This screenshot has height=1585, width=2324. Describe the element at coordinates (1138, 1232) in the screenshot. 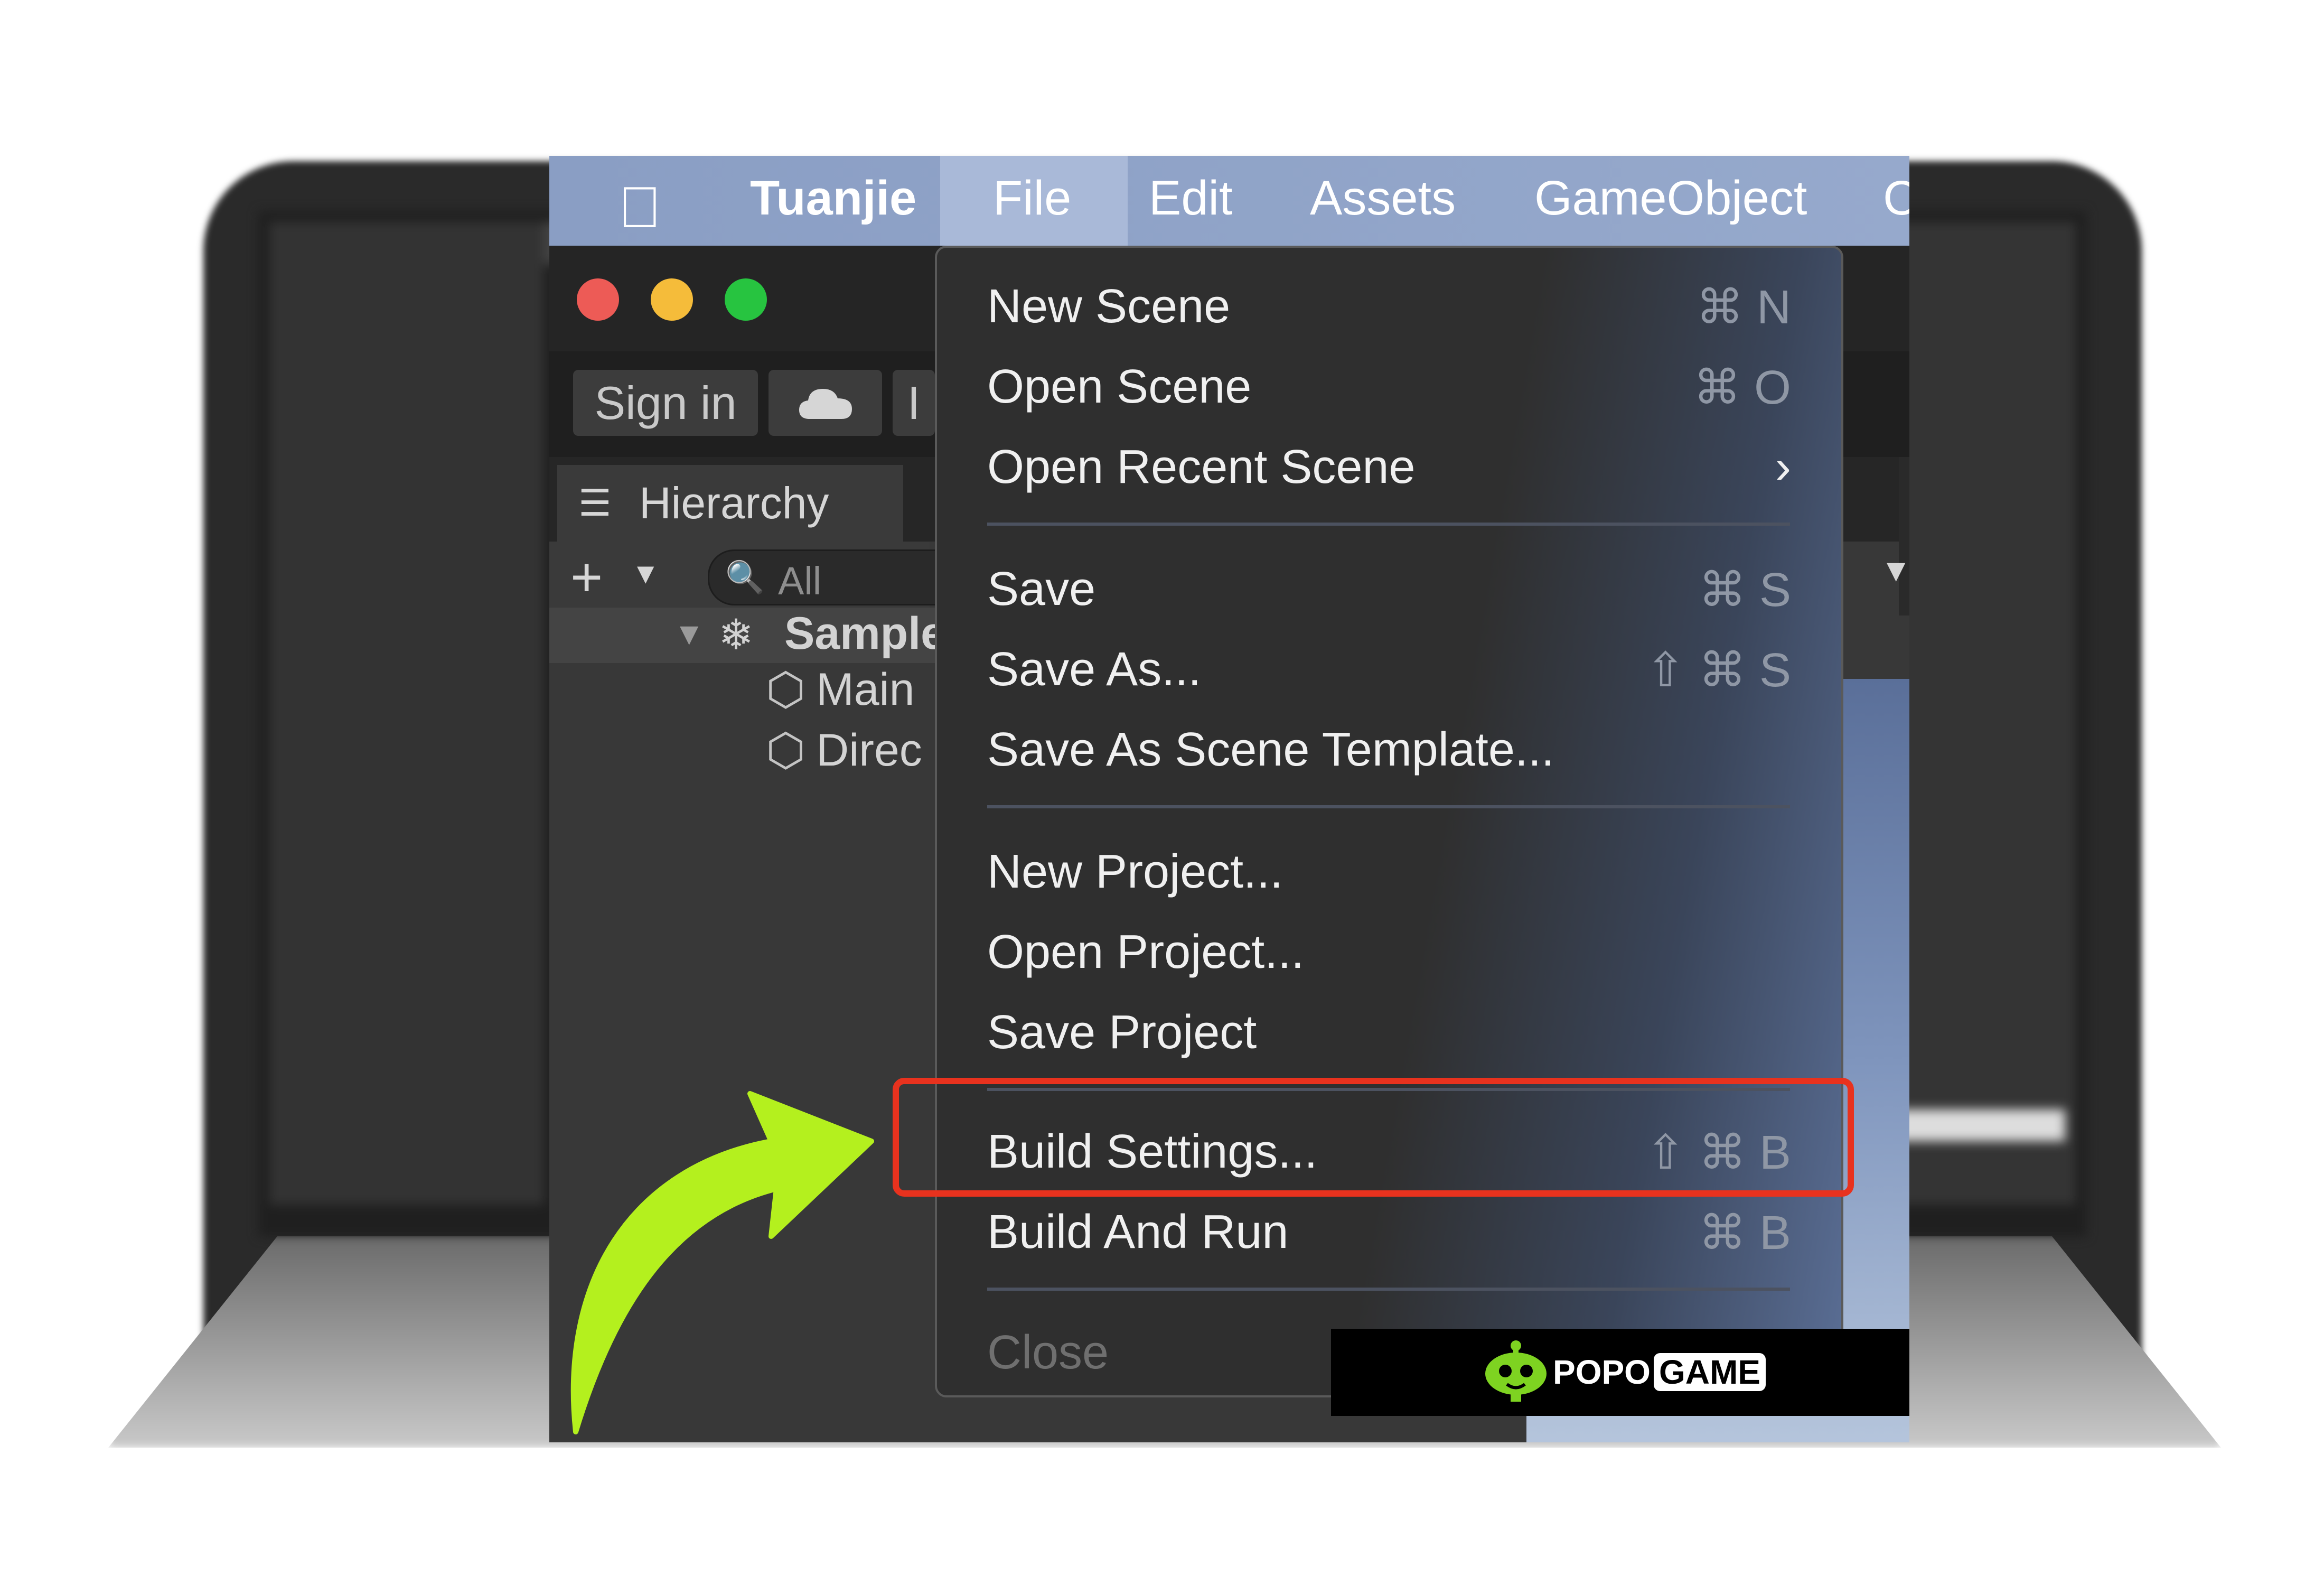

I see `menu-item-build-and-run: Build And Run` at that location.